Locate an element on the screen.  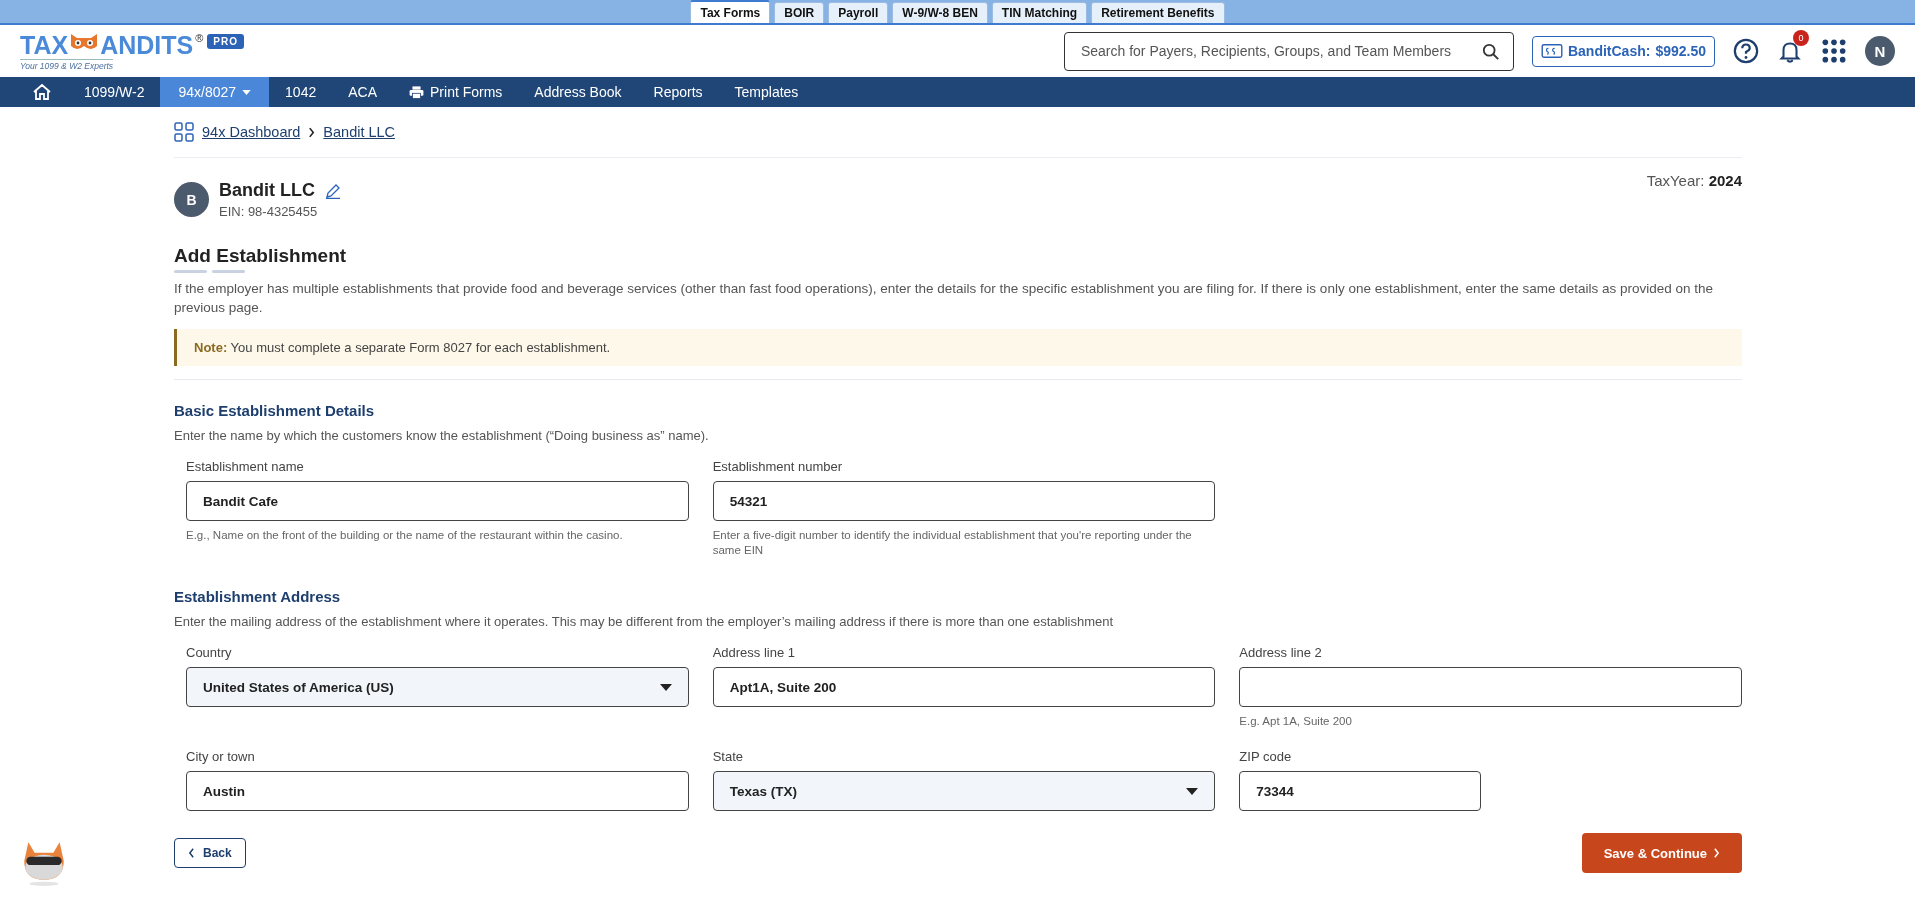
help-icon is located at coordinates (1746, 51).